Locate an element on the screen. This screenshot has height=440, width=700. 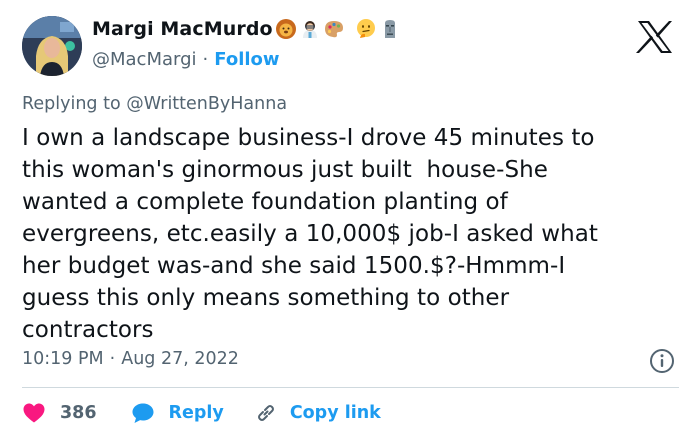
tweet-time: 10:19 PM is located at coordinates (63, 359).